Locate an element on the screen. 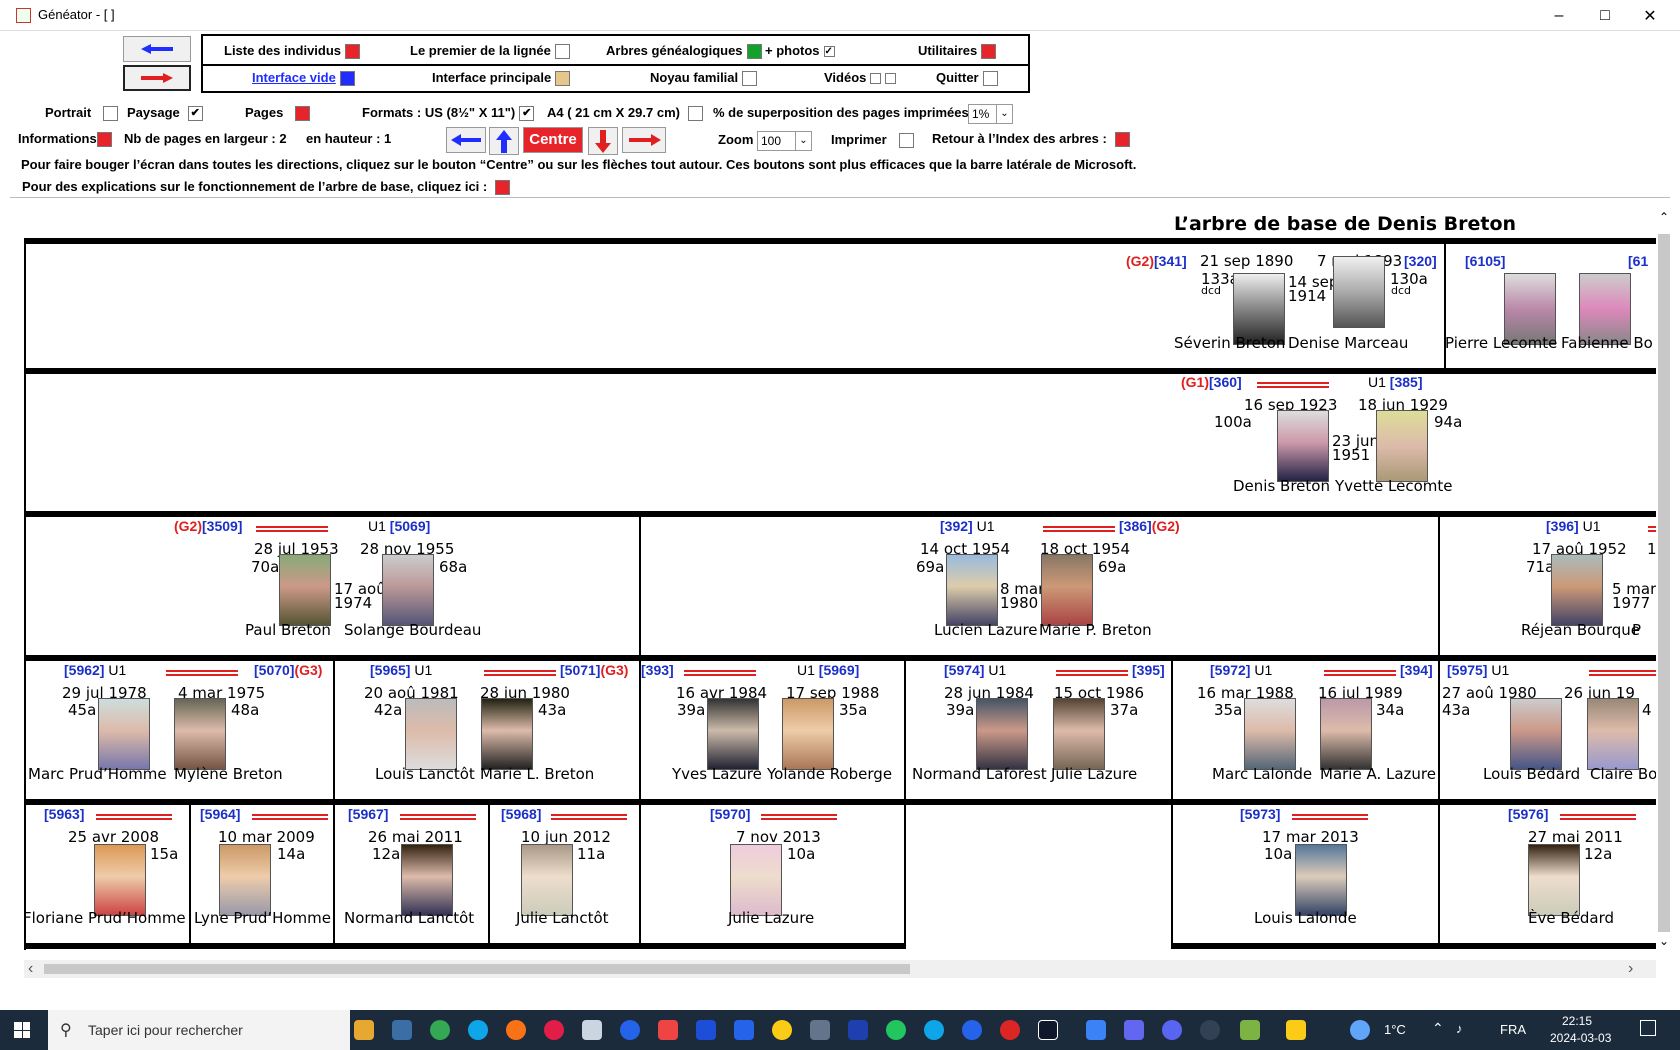 Image resolution: width=1680 pixels, height=1050 pixels. edge-icon is located at coordinates (478, 1030).